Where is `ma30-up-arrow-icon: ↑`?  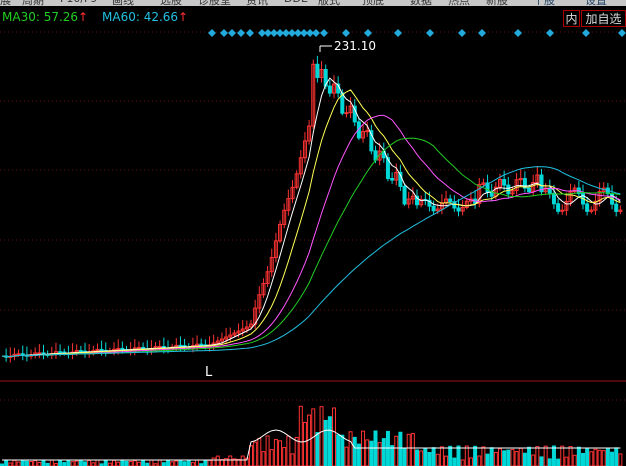 ma30-up-arrow-icon: ↑ is located at coordinates (83, 17).